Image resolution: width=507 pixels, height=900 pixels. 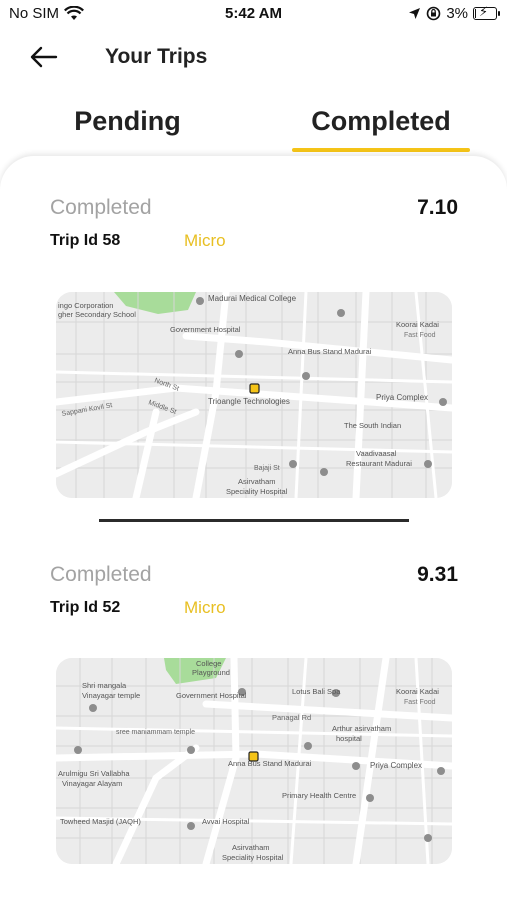 What do you see at coordinates (111, 695) in the screenshot?
I see `map-label: Vinayagar temple` at bounding box center [111, 695].